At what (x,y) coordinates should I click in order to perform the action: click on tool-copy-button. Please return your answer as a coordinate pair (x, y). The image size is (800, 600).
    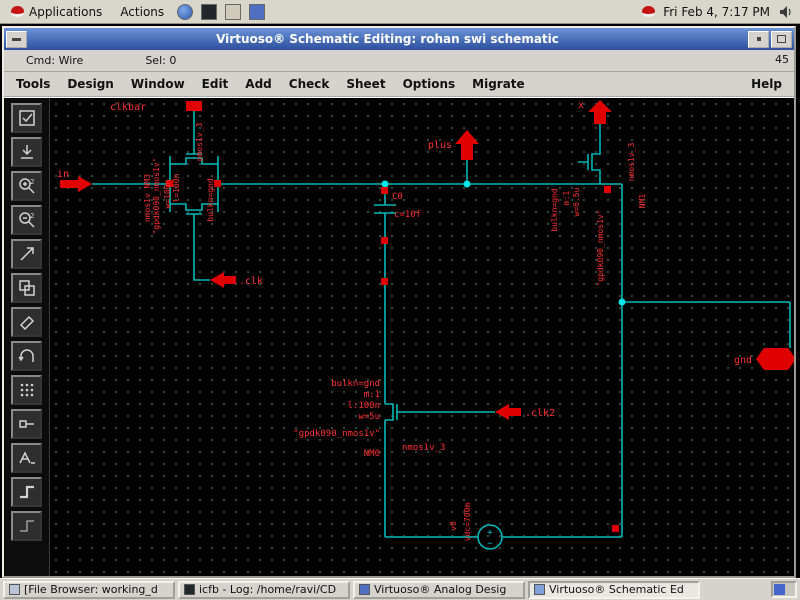
    Looking at the image, I should click on (26, 288).